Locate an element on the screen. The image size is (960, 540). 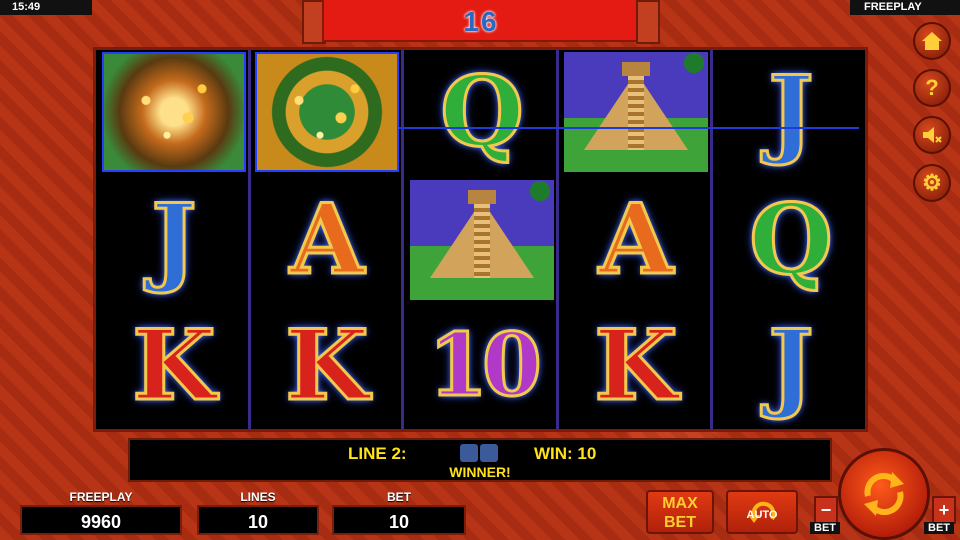
winning-symbols-icon is located at coordinates (480, 453).